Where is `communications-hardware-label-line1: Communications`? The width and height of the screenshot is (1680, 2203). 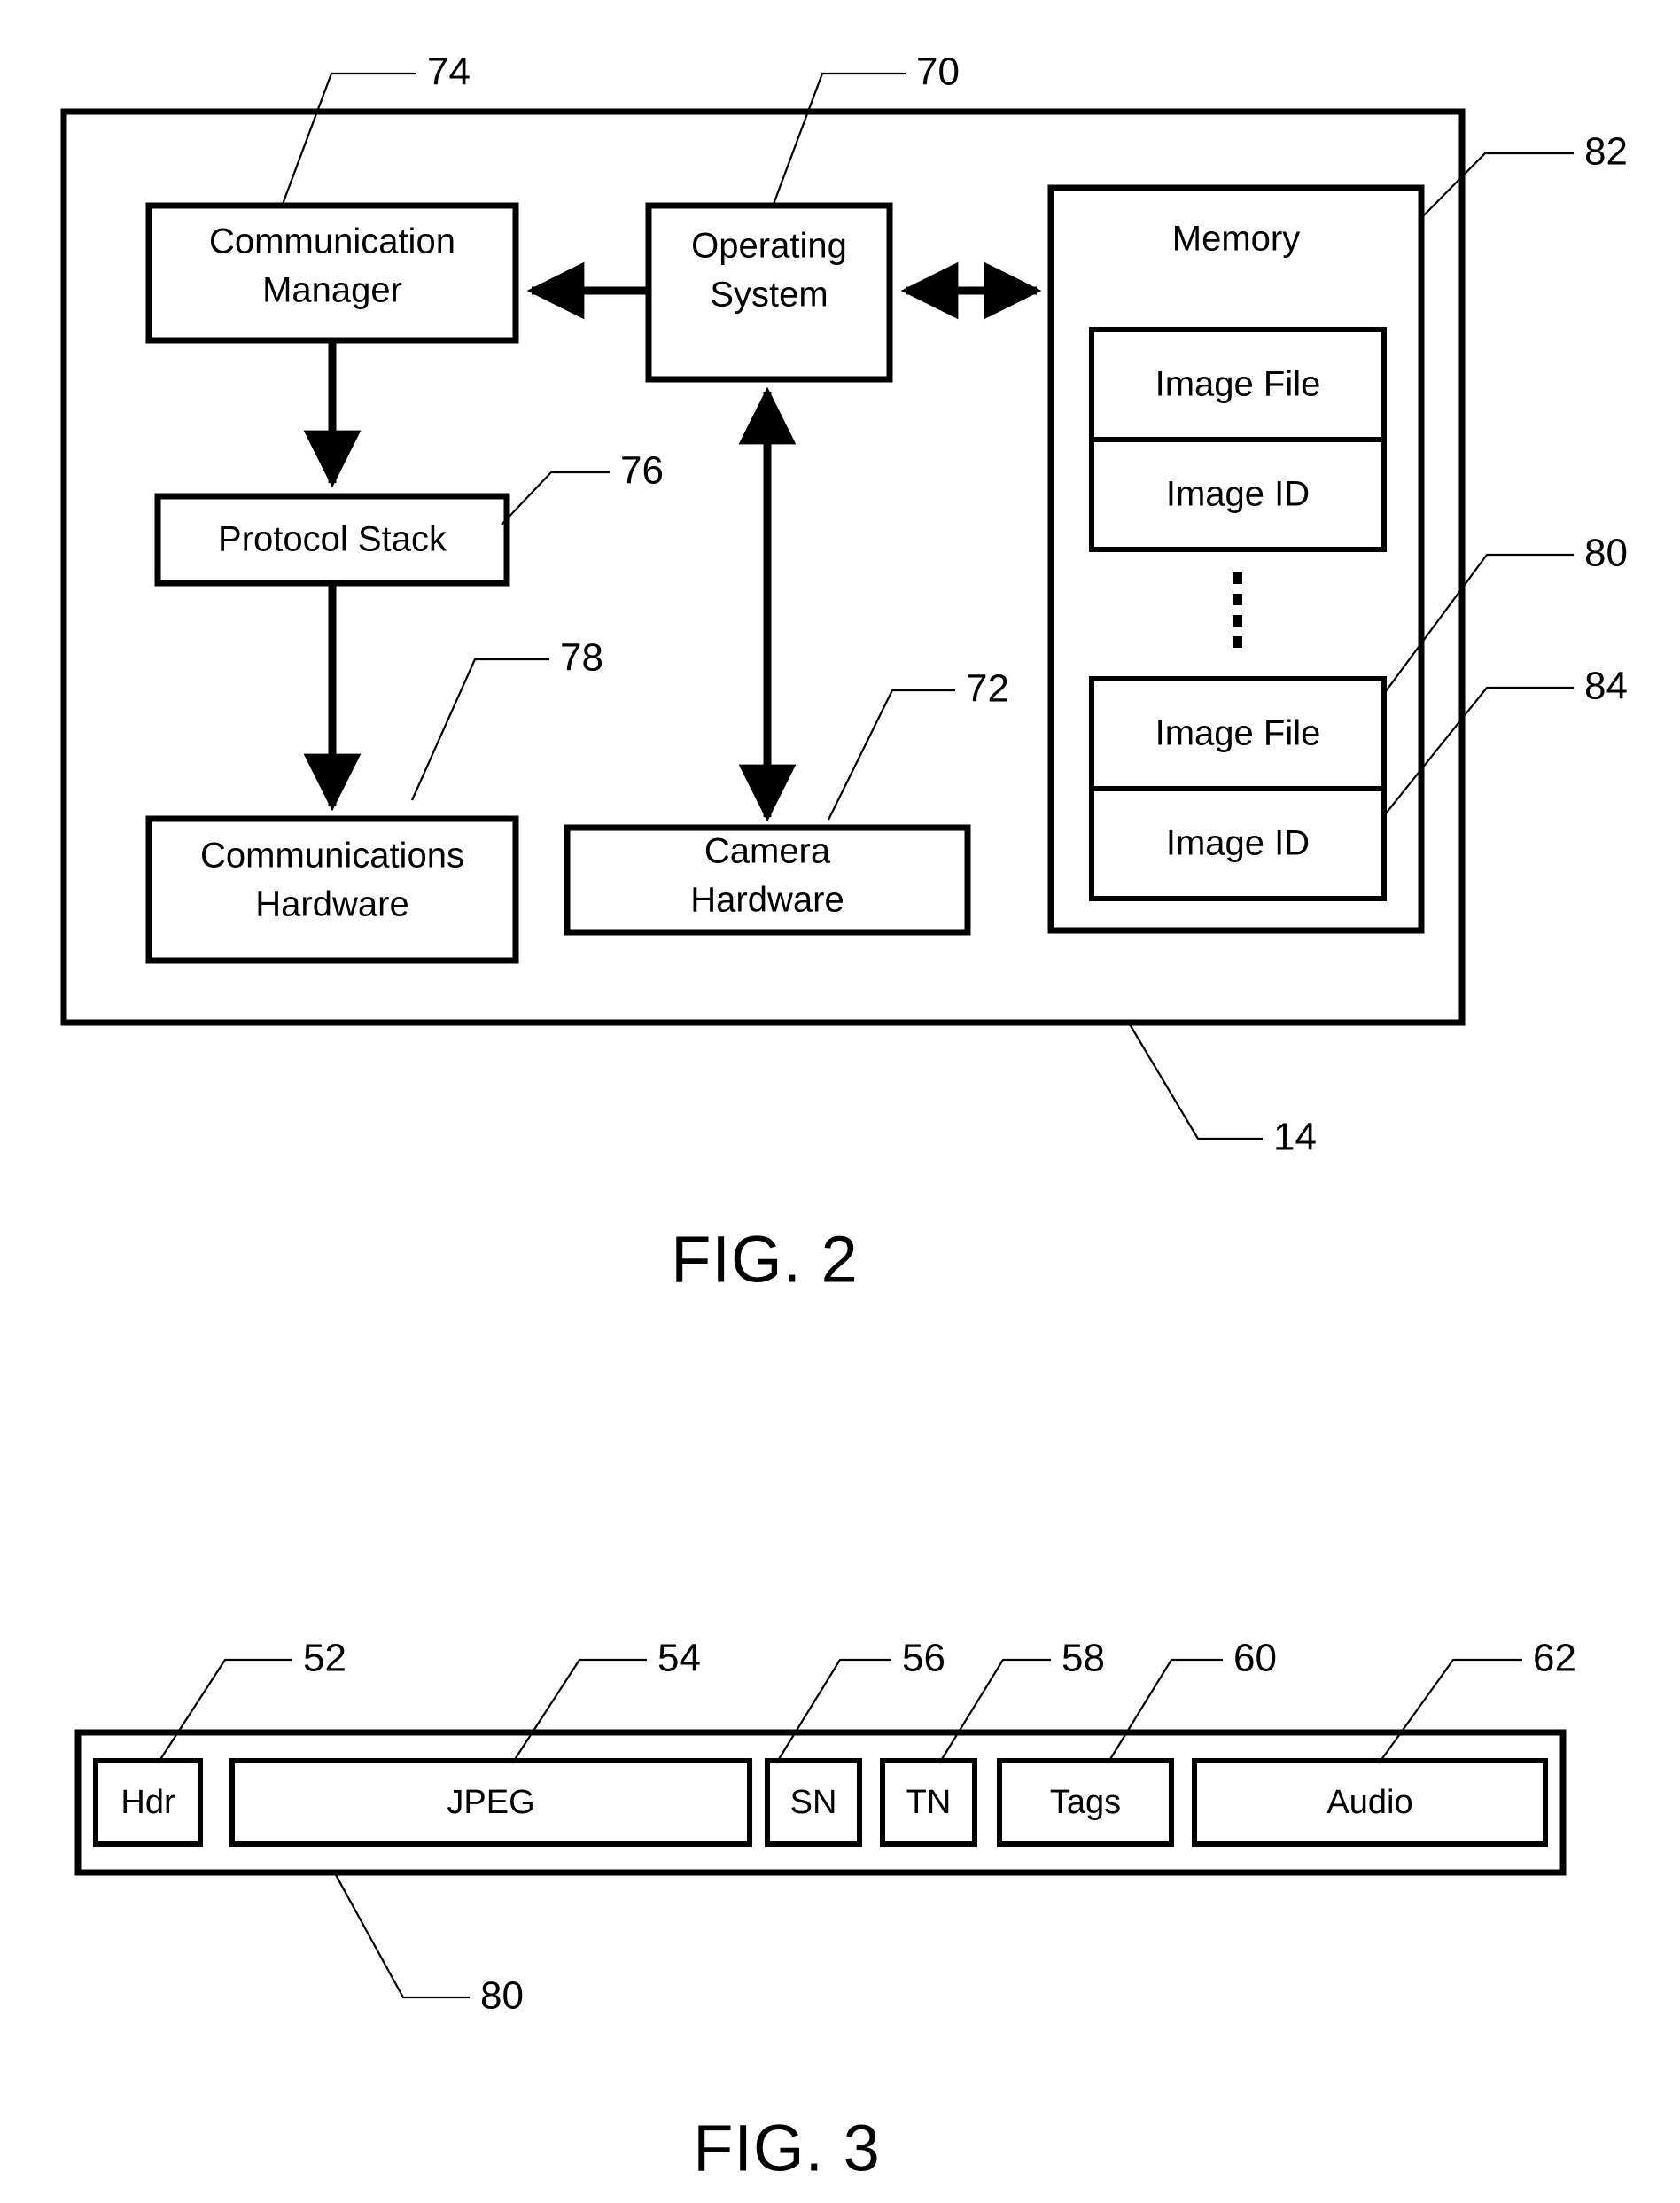
communications-hardware-label-line1: Communications is located at coordinates (332, 857).